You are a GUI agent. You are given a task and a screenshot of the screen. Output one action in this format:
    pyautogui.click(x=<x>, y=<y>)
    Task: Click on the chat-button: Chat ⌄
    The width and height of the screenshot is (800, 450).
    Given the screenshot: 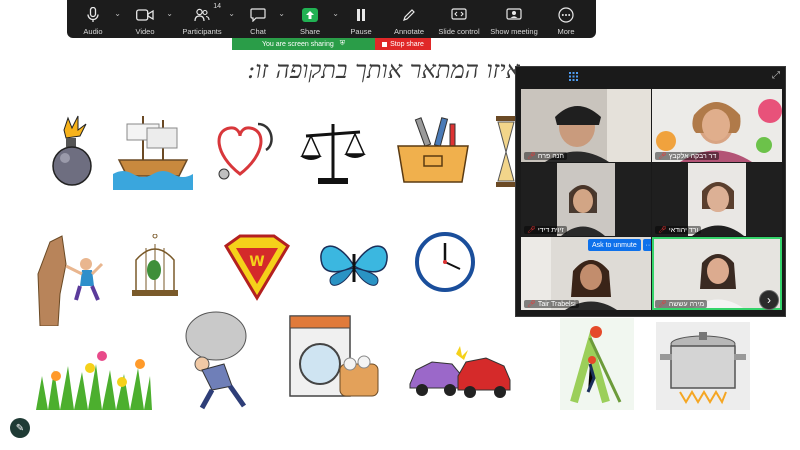 What is the action you would take?
    pyautogui.click(x=259, y=19)
    